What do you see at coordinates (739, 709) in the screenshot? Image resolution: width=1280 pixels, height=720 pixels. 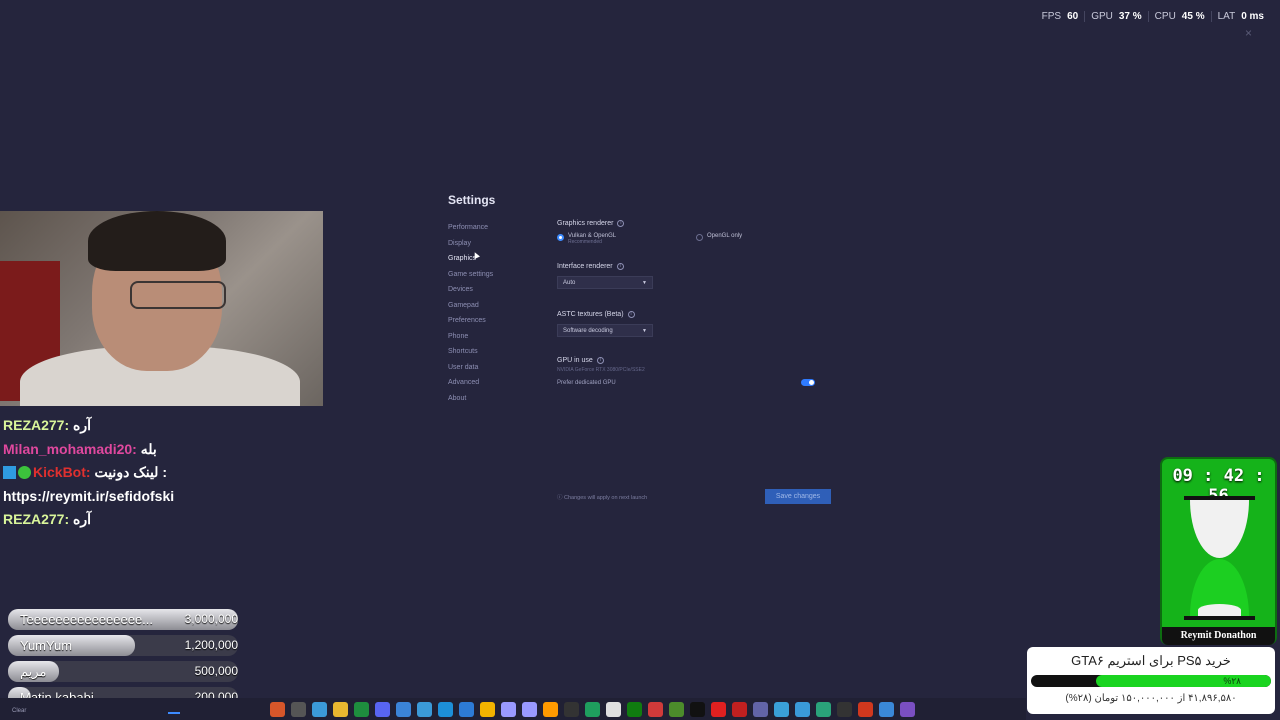 I see `app2-icon` at bounding box center [739, 709].